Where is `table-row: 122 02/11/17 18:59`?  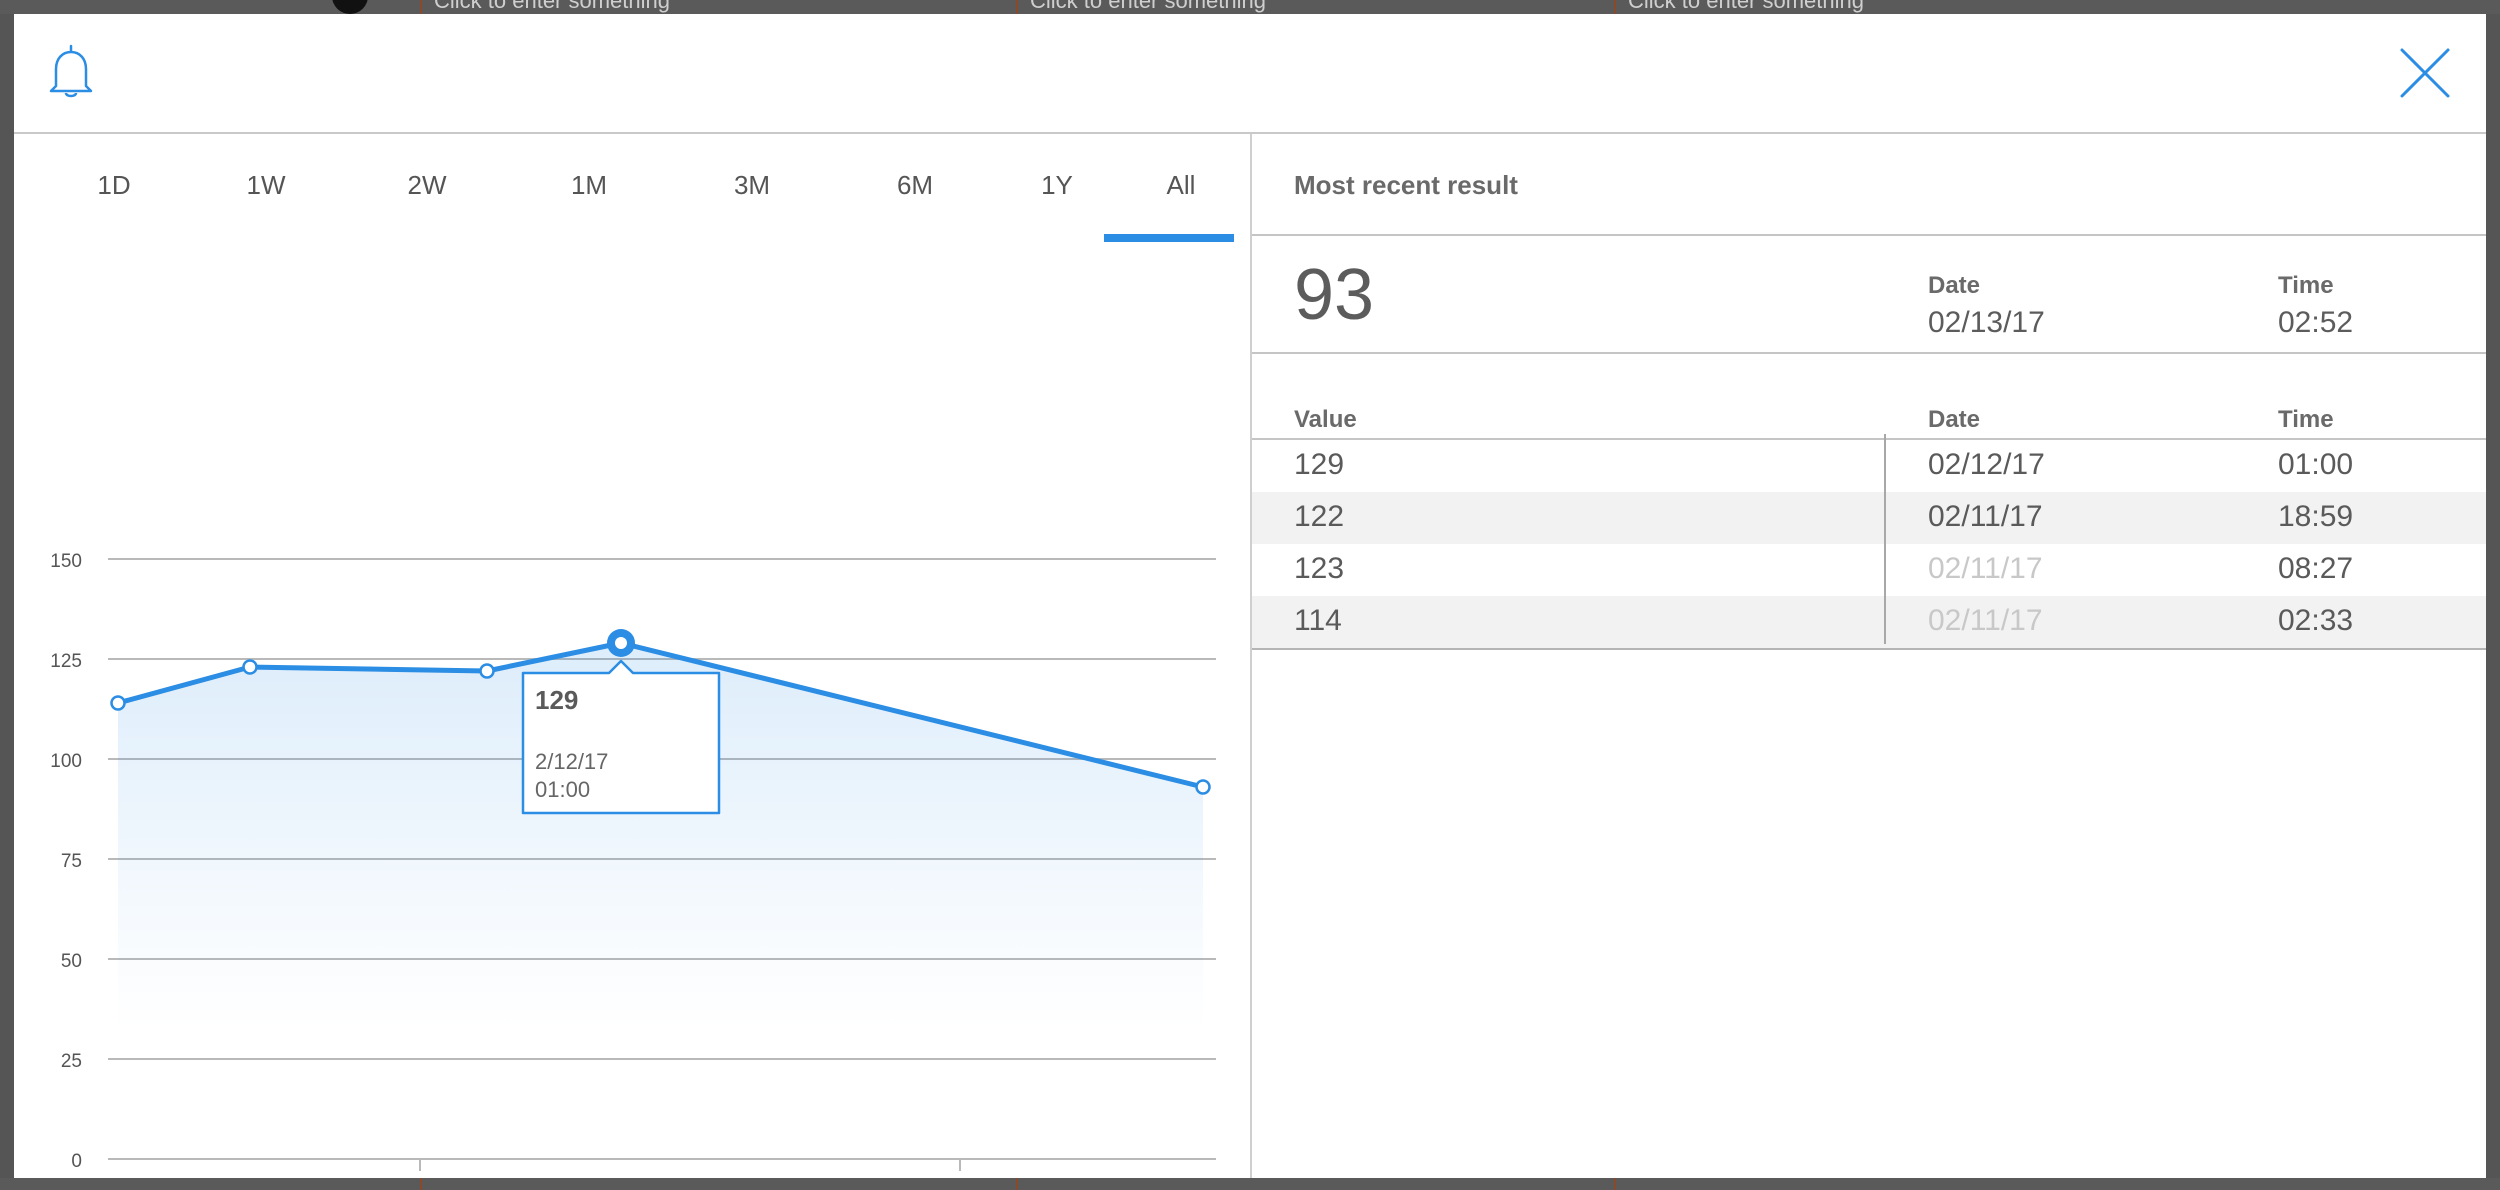
table-row: 122 02/11/17 18:59 is located at coordinates (1869, 518).